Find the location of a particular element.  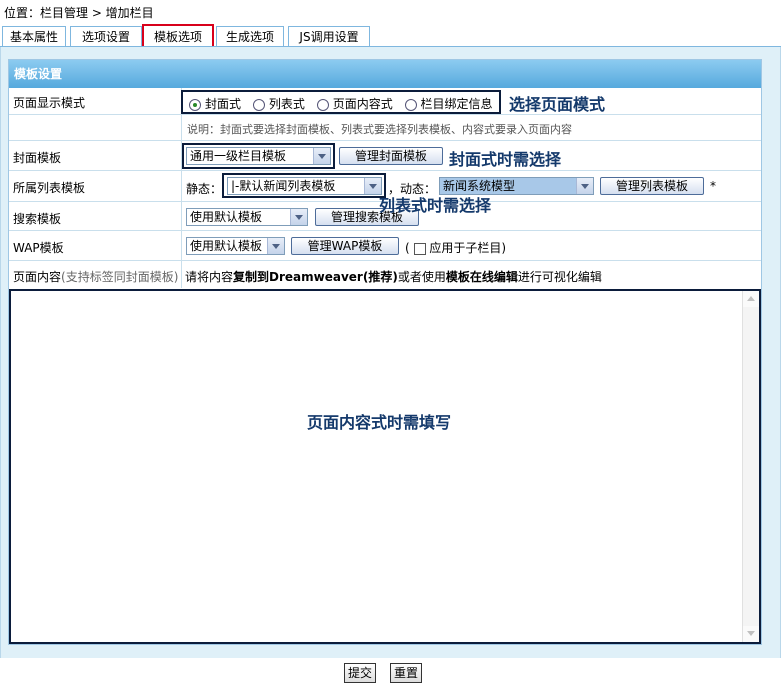

radio-list: 列表式 is located at coordinates (278, 104).